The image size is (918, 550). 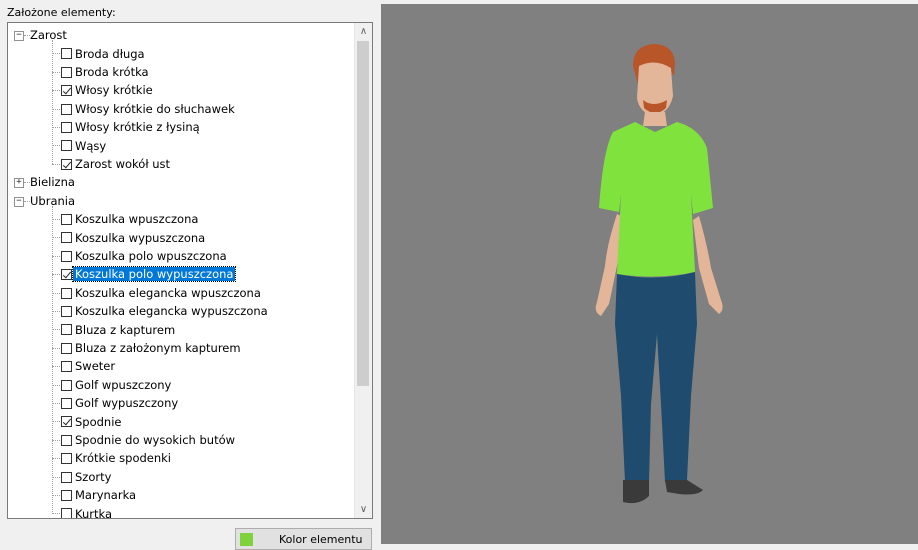 What do you see at coordinates (182, 201) in the screenshot?
I see `tree-category: − Ubrania` at bounding box center [182, 201].